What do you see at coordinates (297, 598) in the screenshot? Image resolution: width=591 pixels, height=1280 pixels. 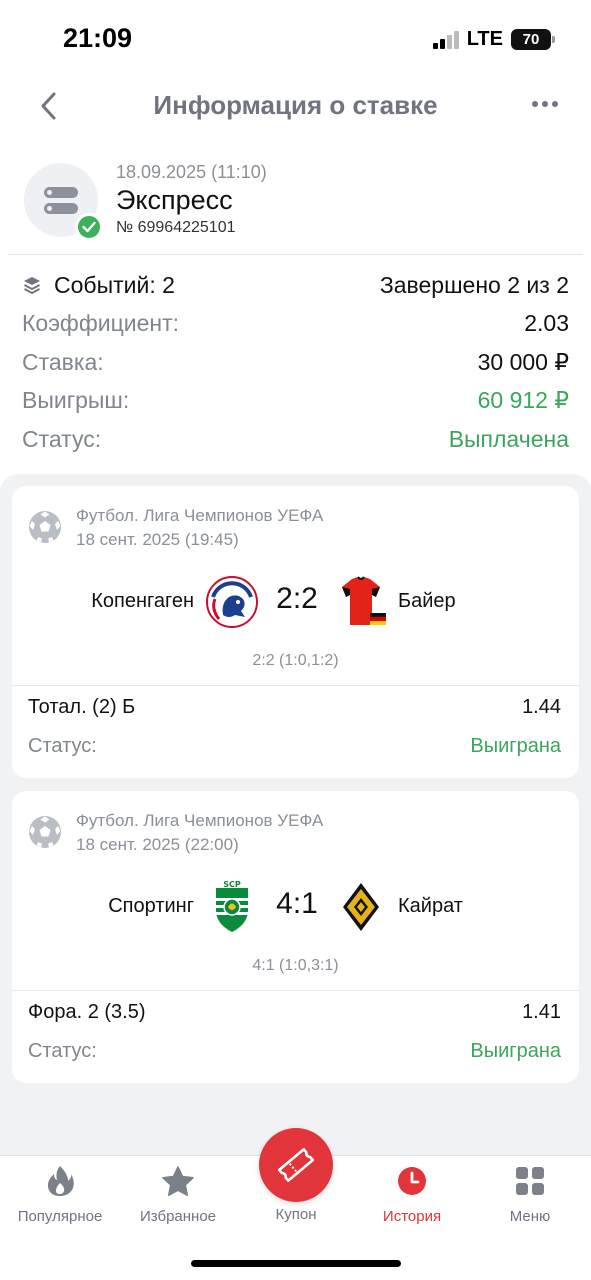 I see `match-score: 2:2` at bounding box center [297, 598].